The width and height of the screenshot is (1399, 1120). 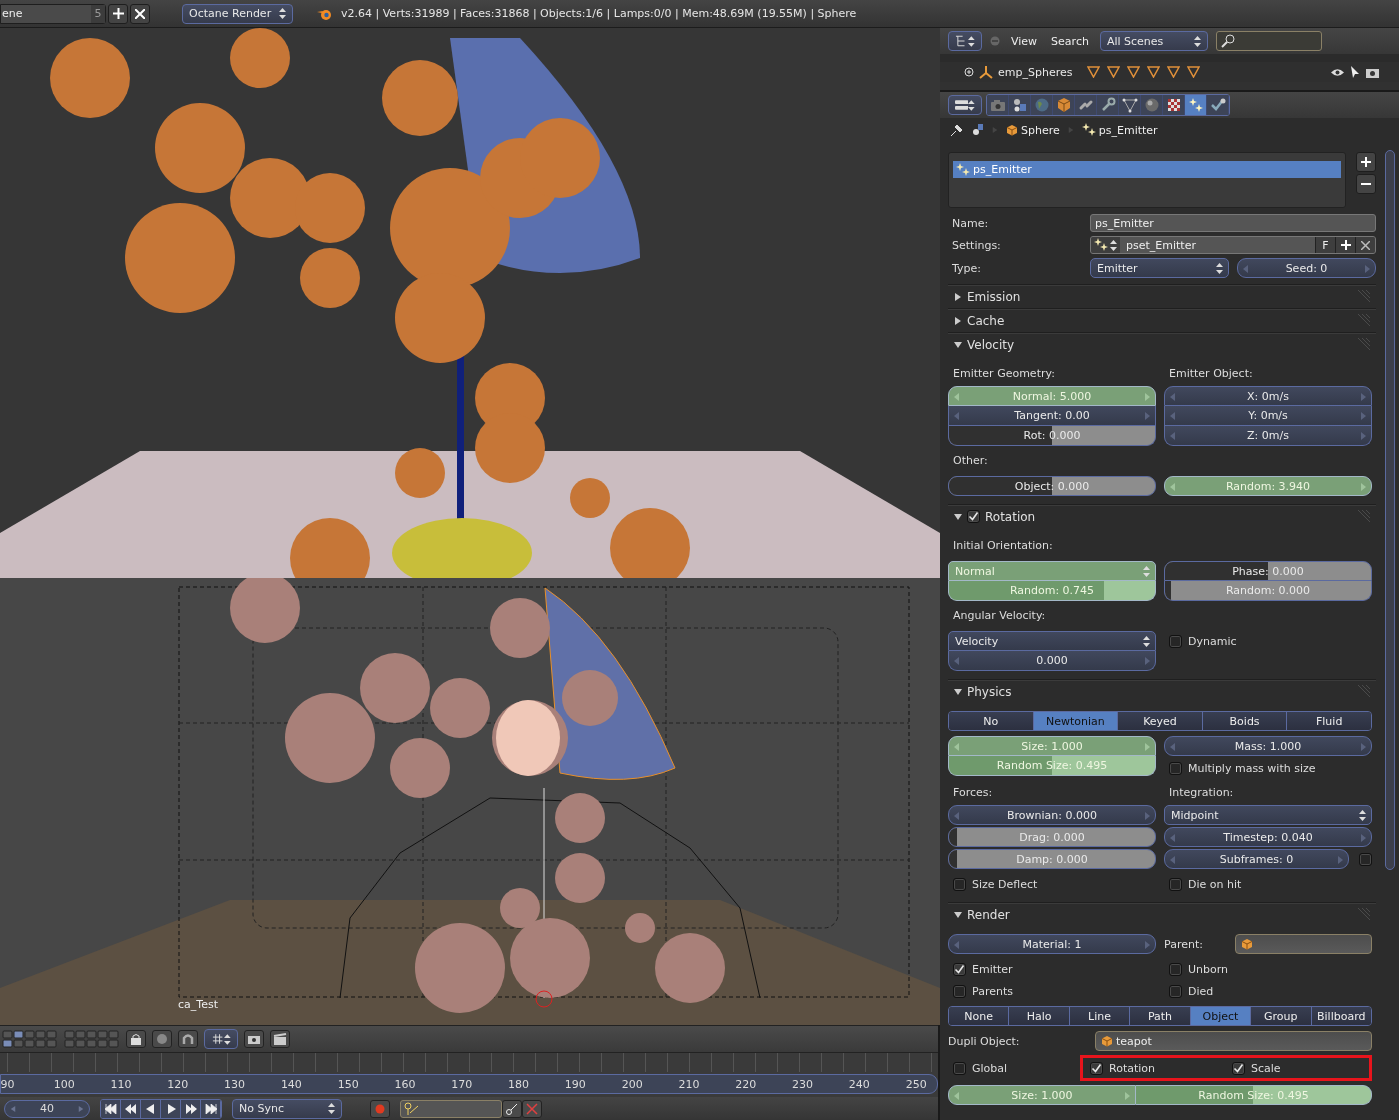 I want to click on record-button, so click(x=380, y=1108).